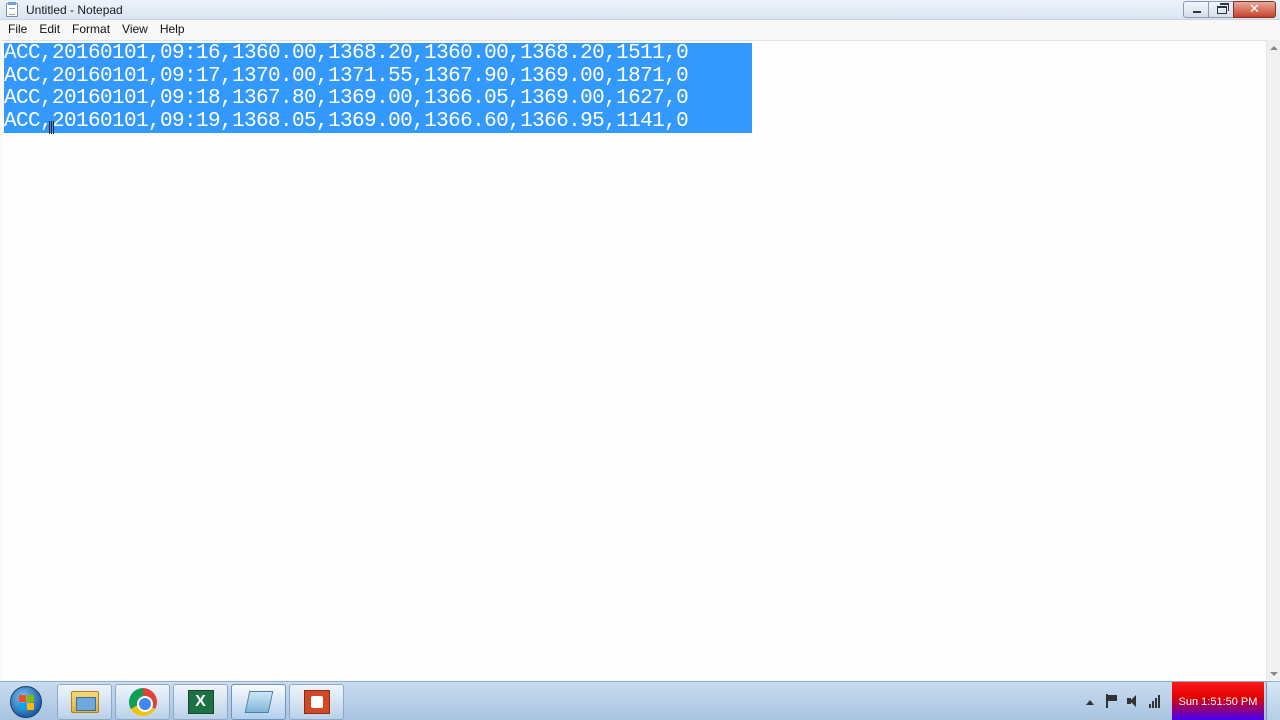  Describe the element at coordinates (1273, 360) in the screenshot. I see `vertical-scrollbar` at that location.